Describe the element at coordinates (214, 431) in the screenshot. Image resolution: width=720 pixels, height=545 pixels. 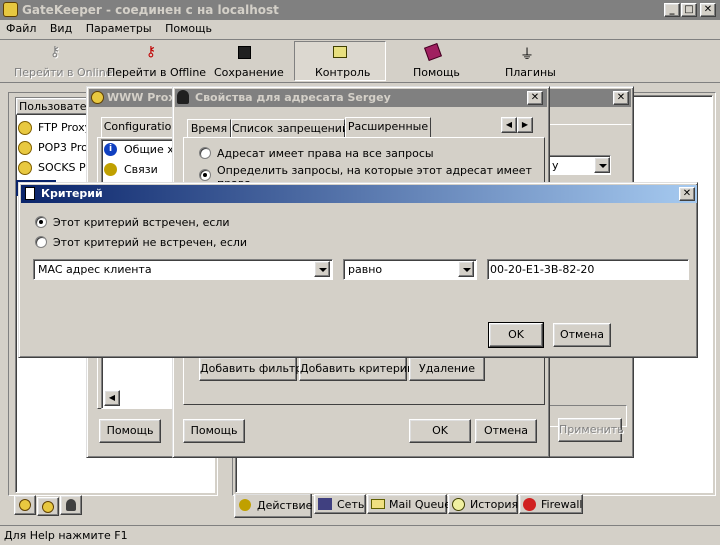
I see `properties-help-button: Помощь` at that location.